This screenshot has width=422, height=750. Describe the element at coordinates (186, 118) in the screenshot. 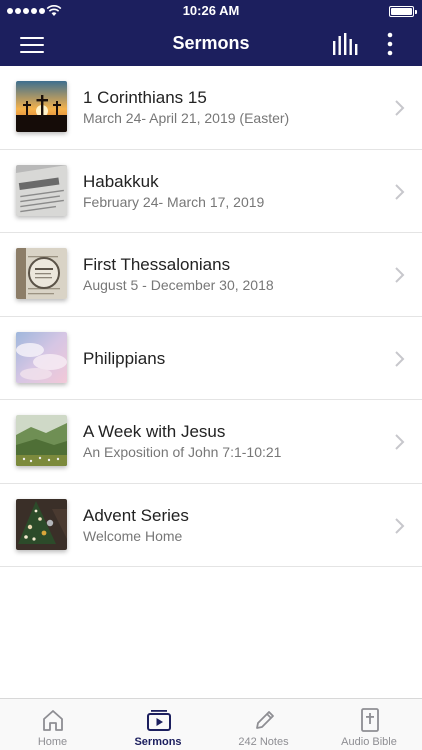

I see `sermon-subtitle: March 24- April 21, 2019 (Easter)` at that location.